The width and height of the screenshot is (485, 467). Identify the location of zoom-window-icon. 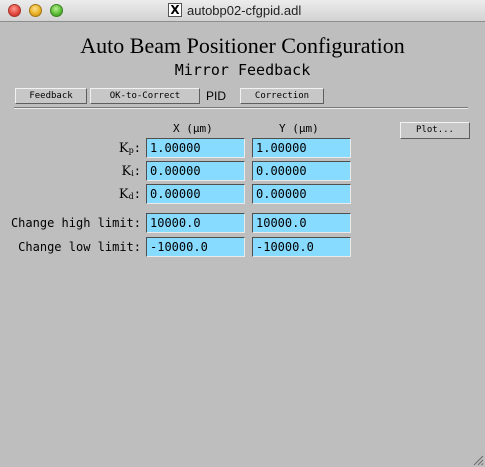
(56, 10).